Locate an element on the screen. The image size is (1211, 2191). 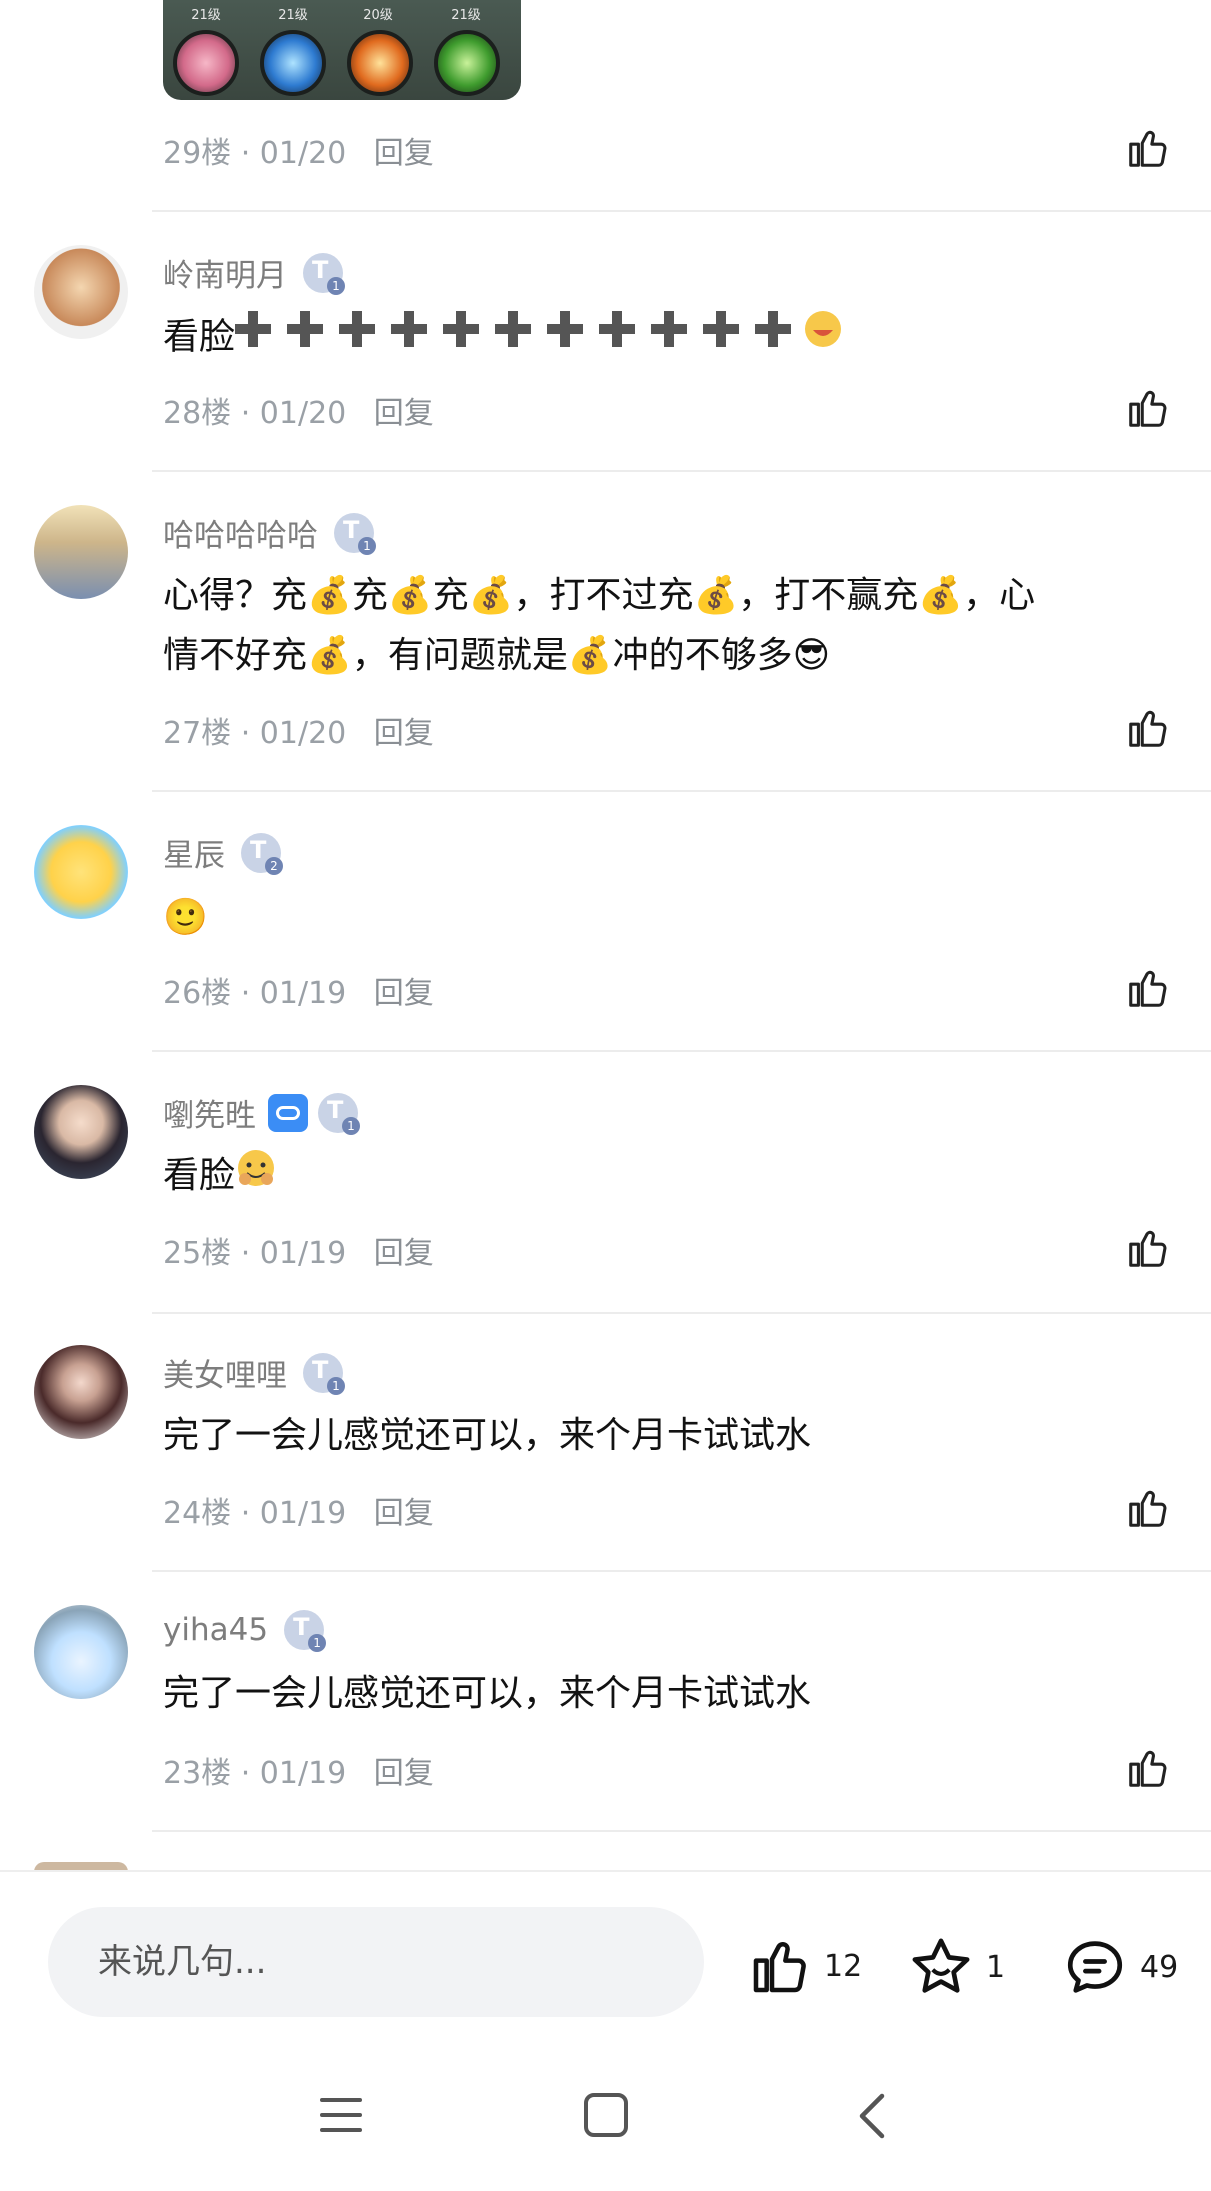
favorite-count: 1 is located at coordinates (996, 1967).